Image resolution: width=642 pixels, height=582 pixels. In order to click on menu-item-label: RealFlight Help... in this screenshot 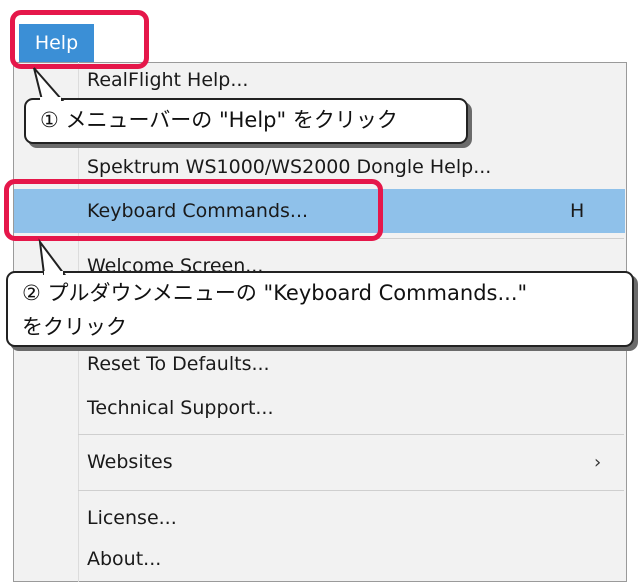, I will do `click(168, 80)`.